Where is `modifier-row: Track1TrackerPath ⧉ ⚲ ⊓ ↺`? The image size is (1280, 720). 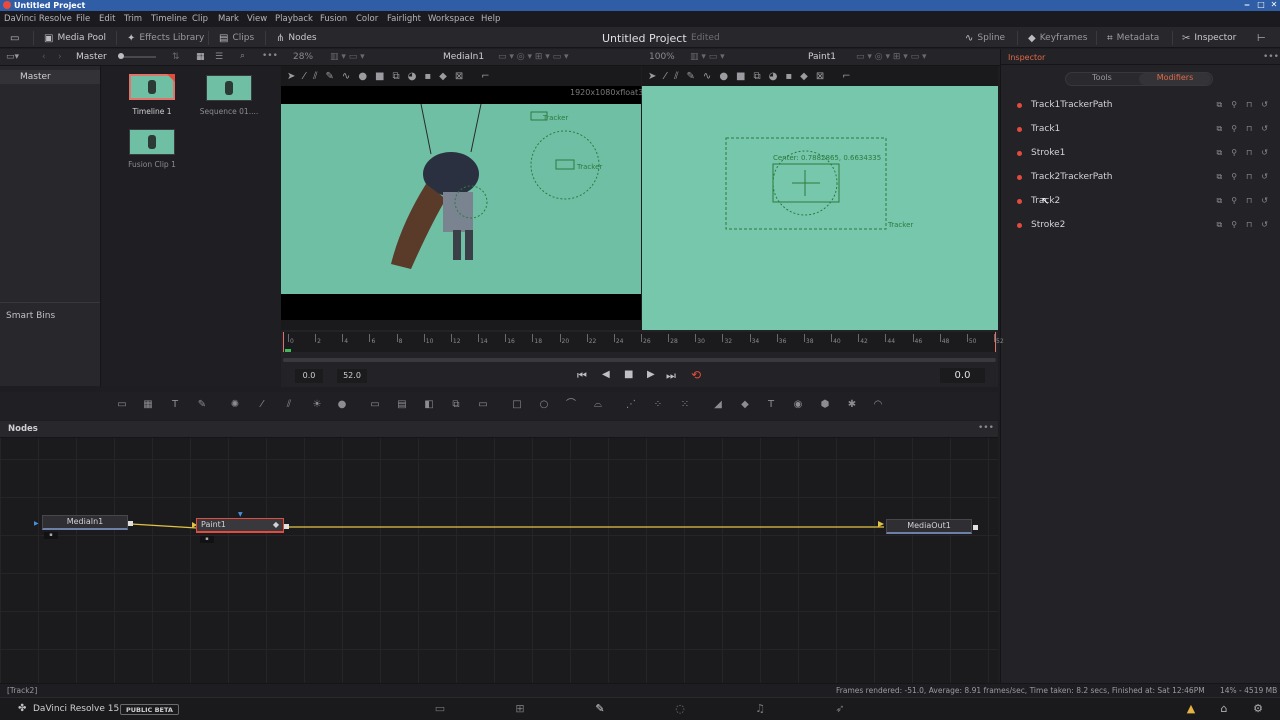
modifier-row: Track1TrackerPath ⧉ ⚲ ⊓ ↺ is located at coordinates (1141, 105).